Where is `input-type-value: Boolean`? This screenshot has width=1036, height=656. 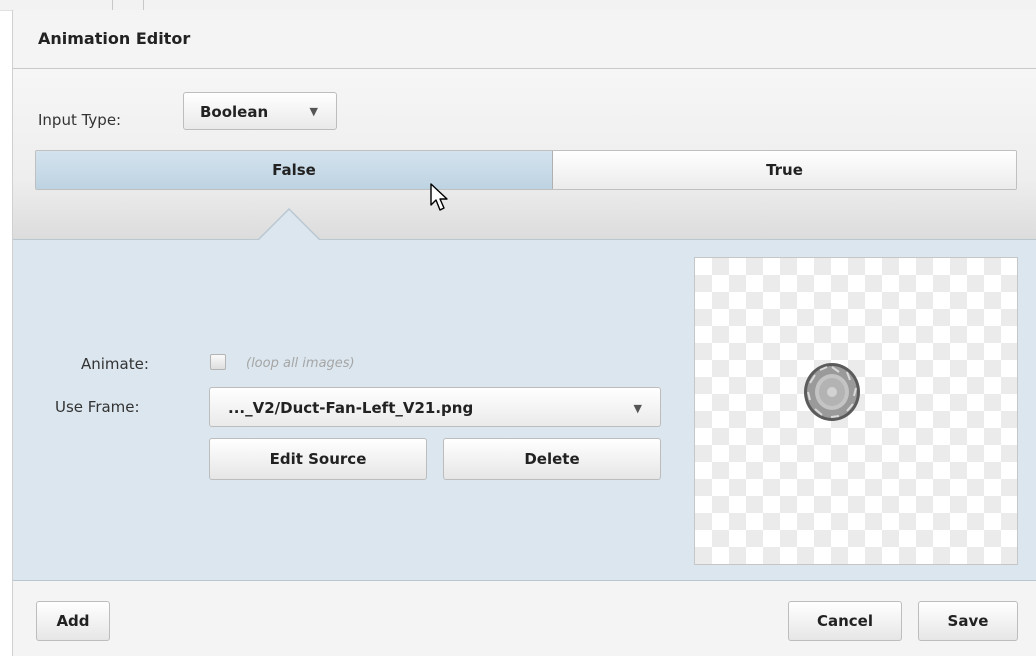
input-type-value: Boolean is located at coordinates (234, 112).